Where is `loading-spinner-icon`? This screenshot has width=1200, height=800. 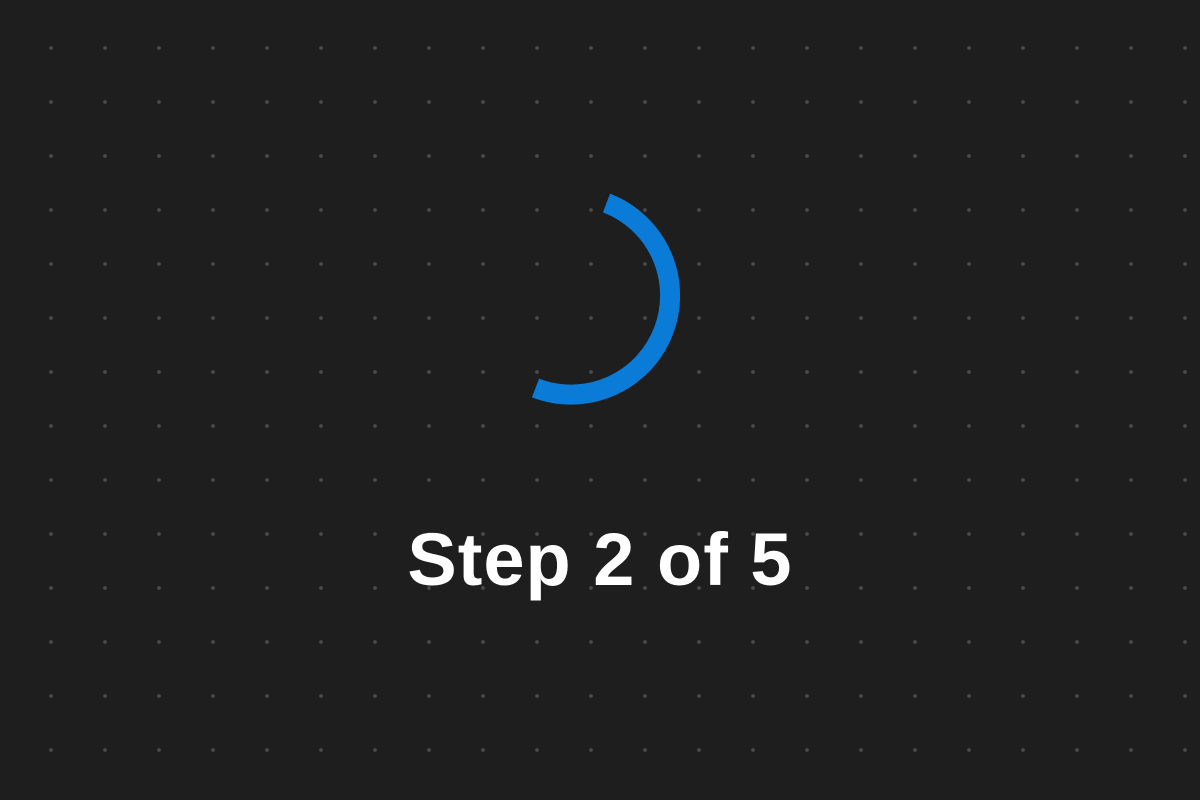 loading-spinner-icon is located at coordinates (606, 299).